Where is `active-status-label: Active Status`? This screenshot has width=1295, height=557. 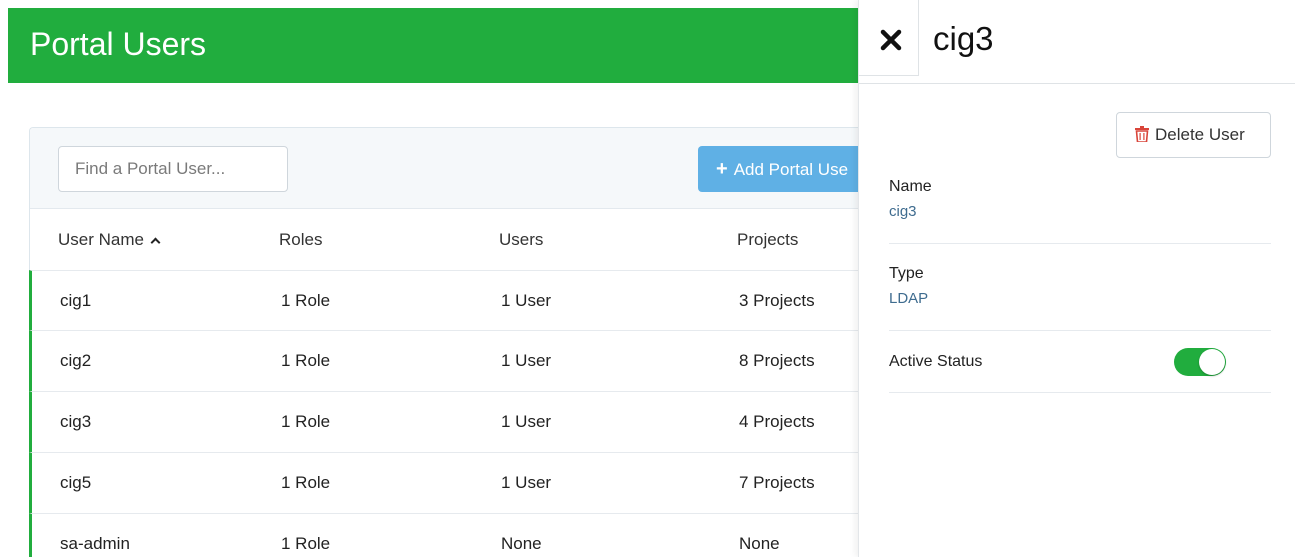
active-status-label: Active Status is located at coordinates (936, 361).